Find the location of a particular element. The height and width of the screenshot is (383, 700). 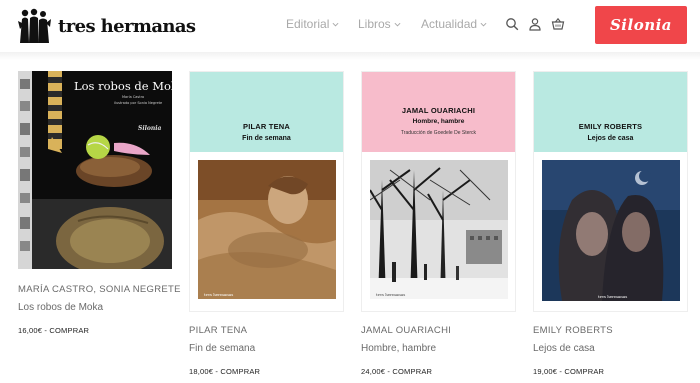

book-title: Fin de semana is located at coordinates (222, 348).